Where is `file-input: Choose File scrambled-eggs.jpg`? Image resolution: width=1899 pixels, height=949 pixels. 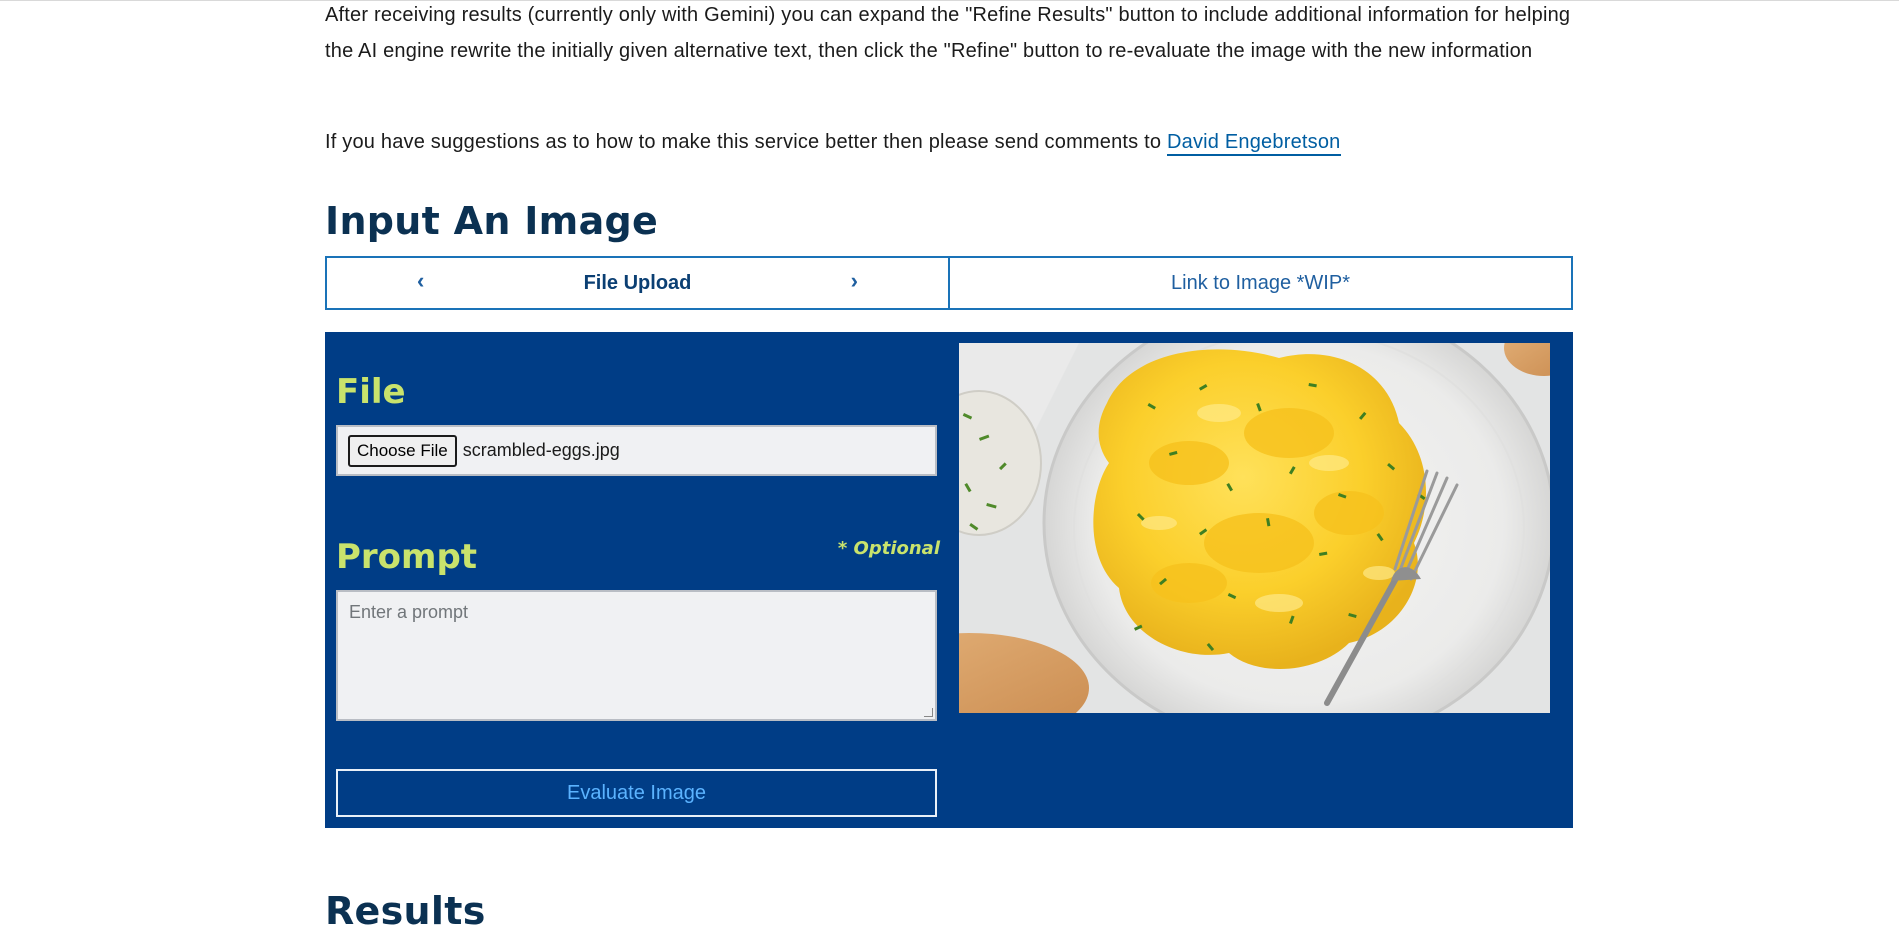 file-input: Choose File scrambled-eggs.jpg is located at coordinates (636, 450).